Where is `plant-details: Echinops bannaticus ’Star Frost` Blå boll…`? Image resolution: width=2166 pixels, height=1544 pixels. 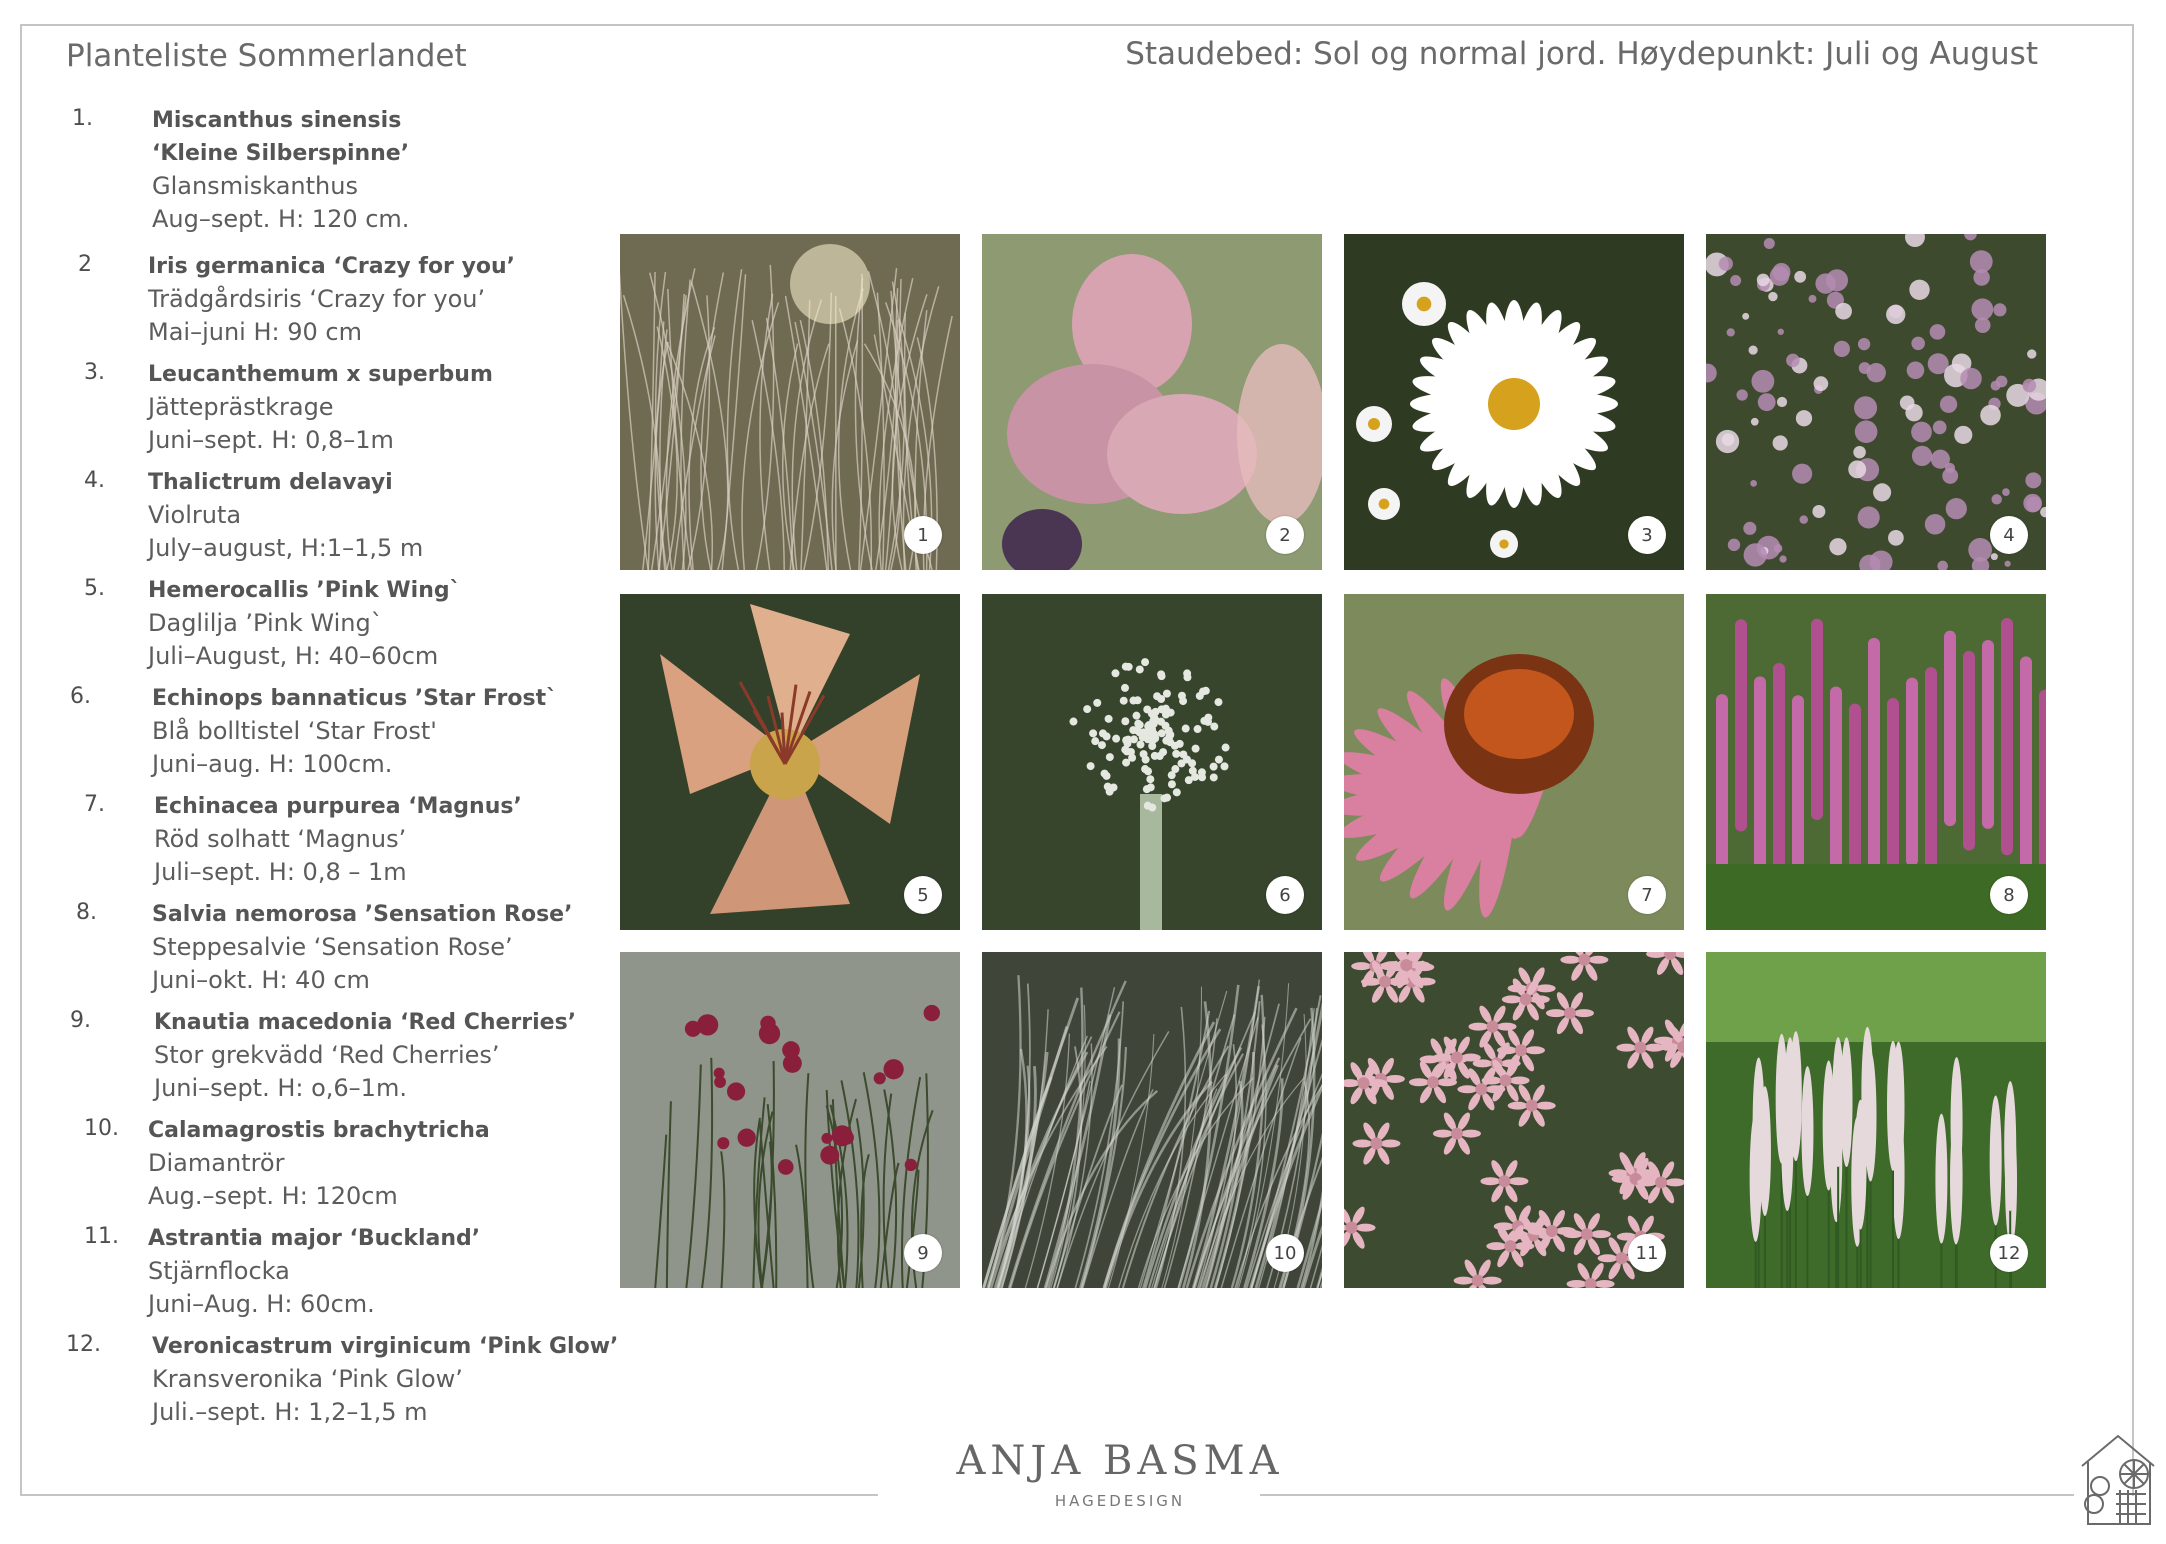 plant-details: Echinops bannaticus ’Star Frost` Blå boll… is located at coordinates (354, 731).